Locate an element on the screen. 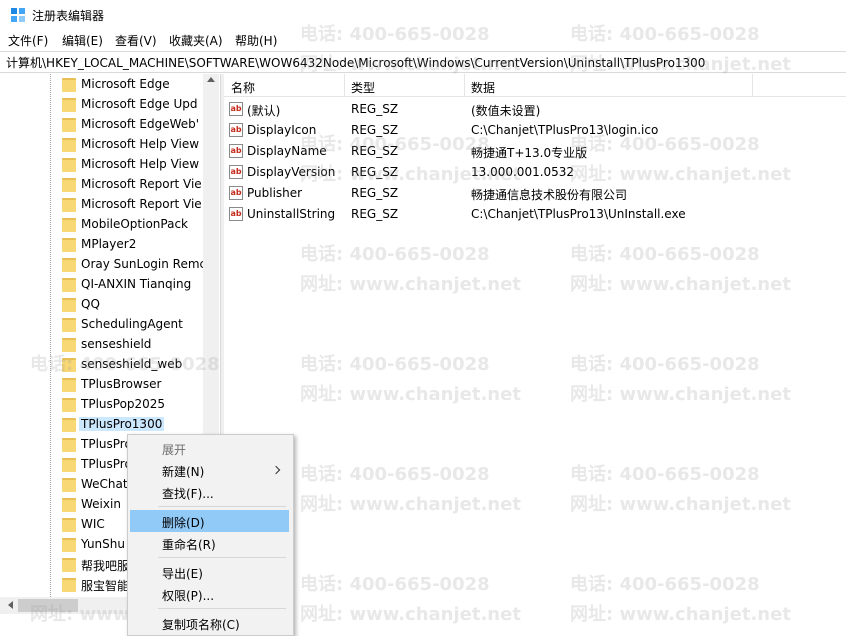 The image size is (846, 636). tree-item-label: senseshield_web is located at coordinates (132, 364).